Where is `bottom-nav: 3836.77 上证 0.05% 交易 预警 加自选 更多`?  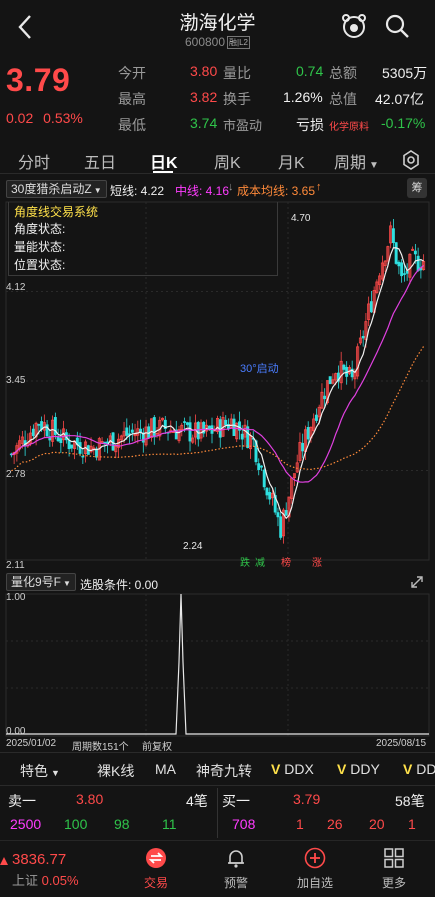 bottom-nav: 3836.77 上证 0.05% 交易 预警 加自选 更多 is located at coordinates (217, 868).